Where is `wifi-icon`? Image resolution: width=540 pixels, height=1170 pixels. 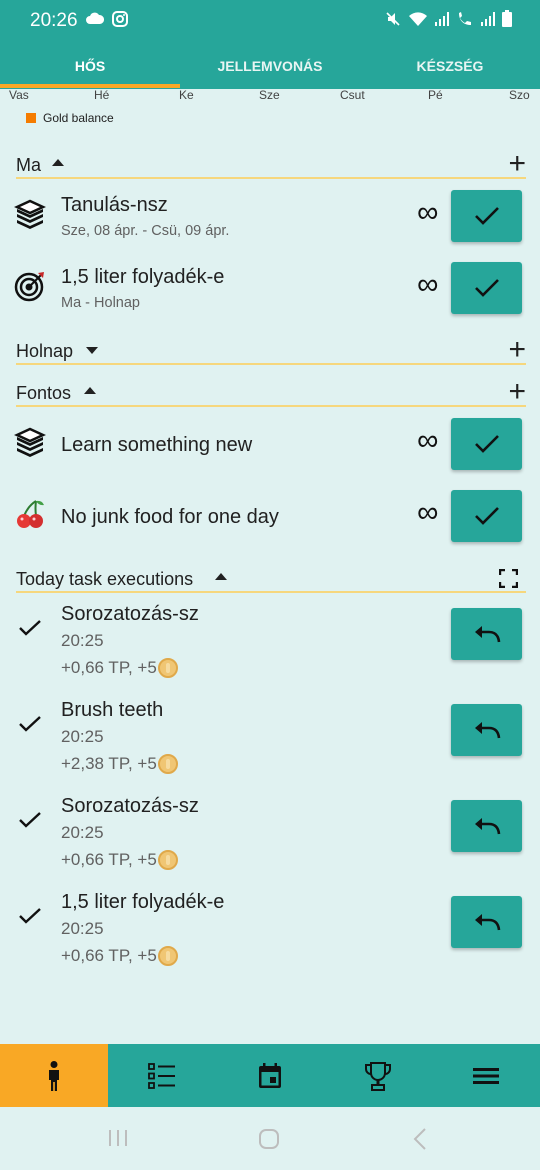
wifi-icon is located at coordinates (418, 18).